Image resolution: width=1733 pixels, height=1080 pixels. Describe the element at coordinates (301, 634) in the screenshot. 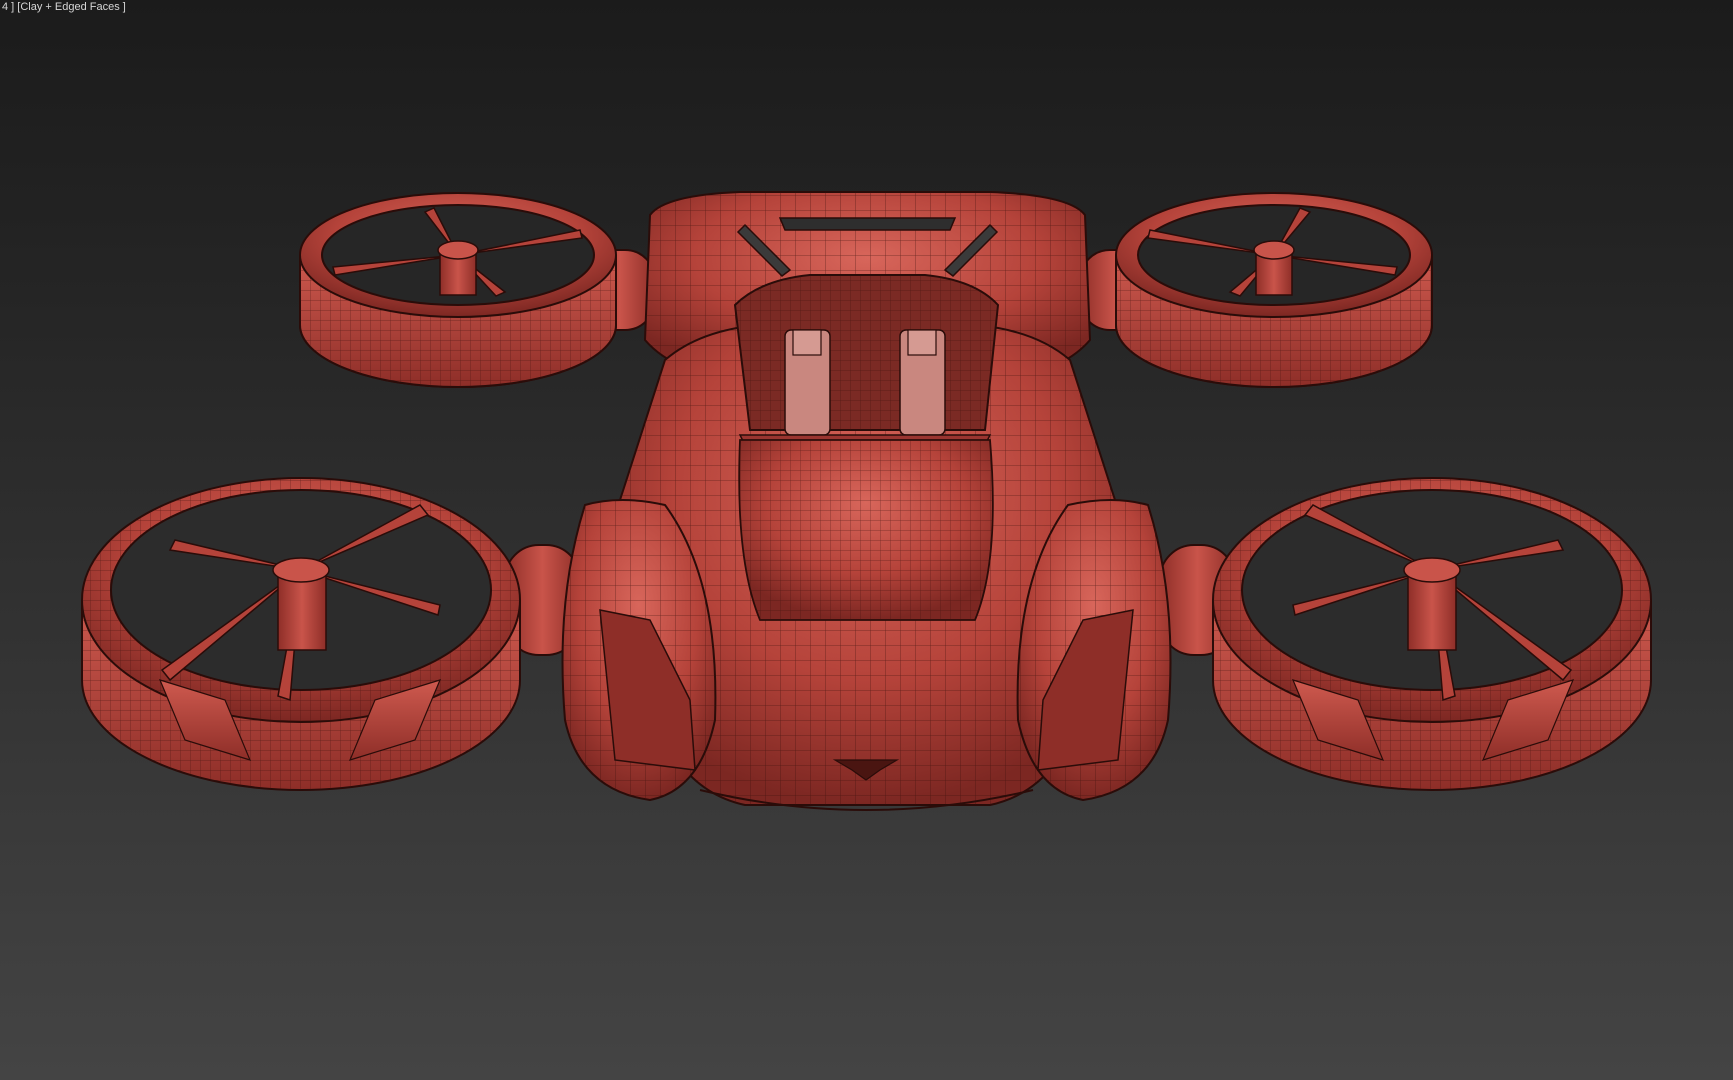

I see `rotor-front-left` at that location.